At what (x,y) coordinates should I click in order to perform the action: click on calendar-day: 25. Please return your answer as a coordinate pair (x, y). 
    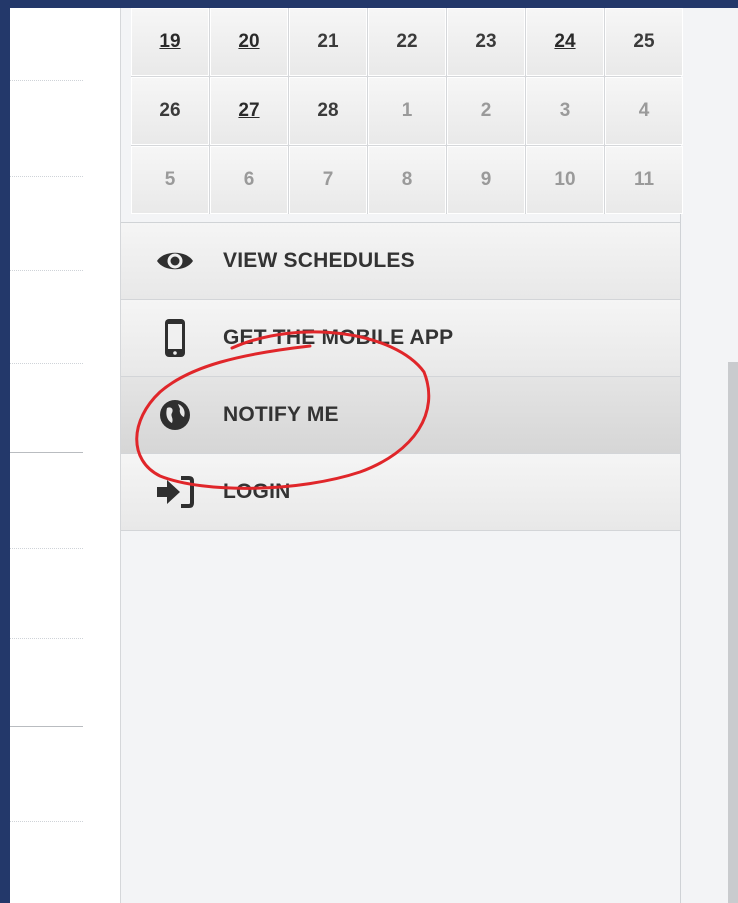
    Looking at the image, I should click on (644, 42).